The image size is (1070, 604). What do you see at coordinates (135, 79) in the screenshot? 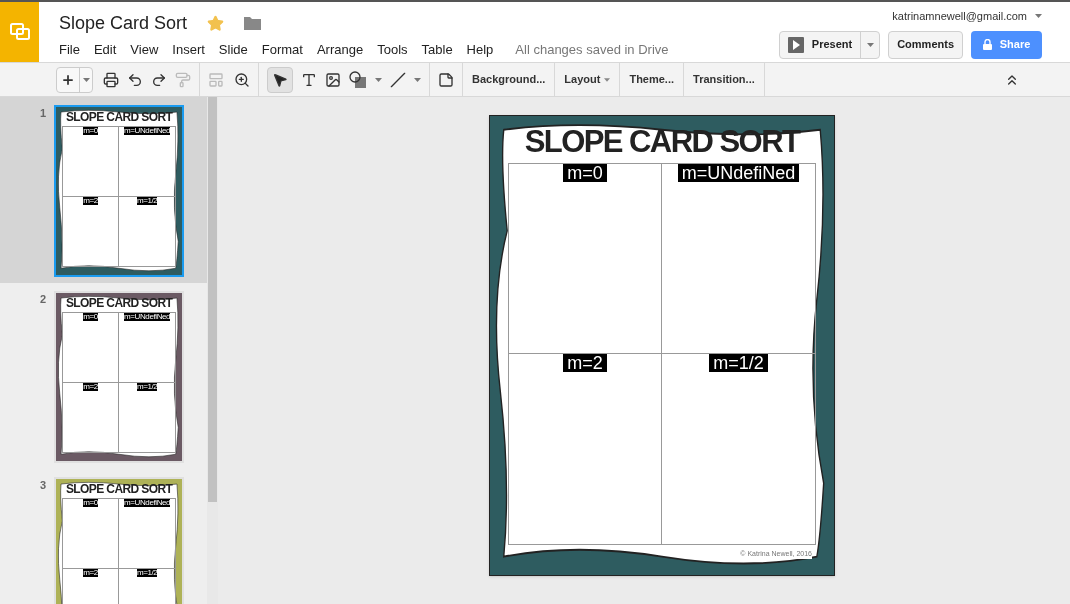
I see `undo-icon` at bounding box center [135, 79].